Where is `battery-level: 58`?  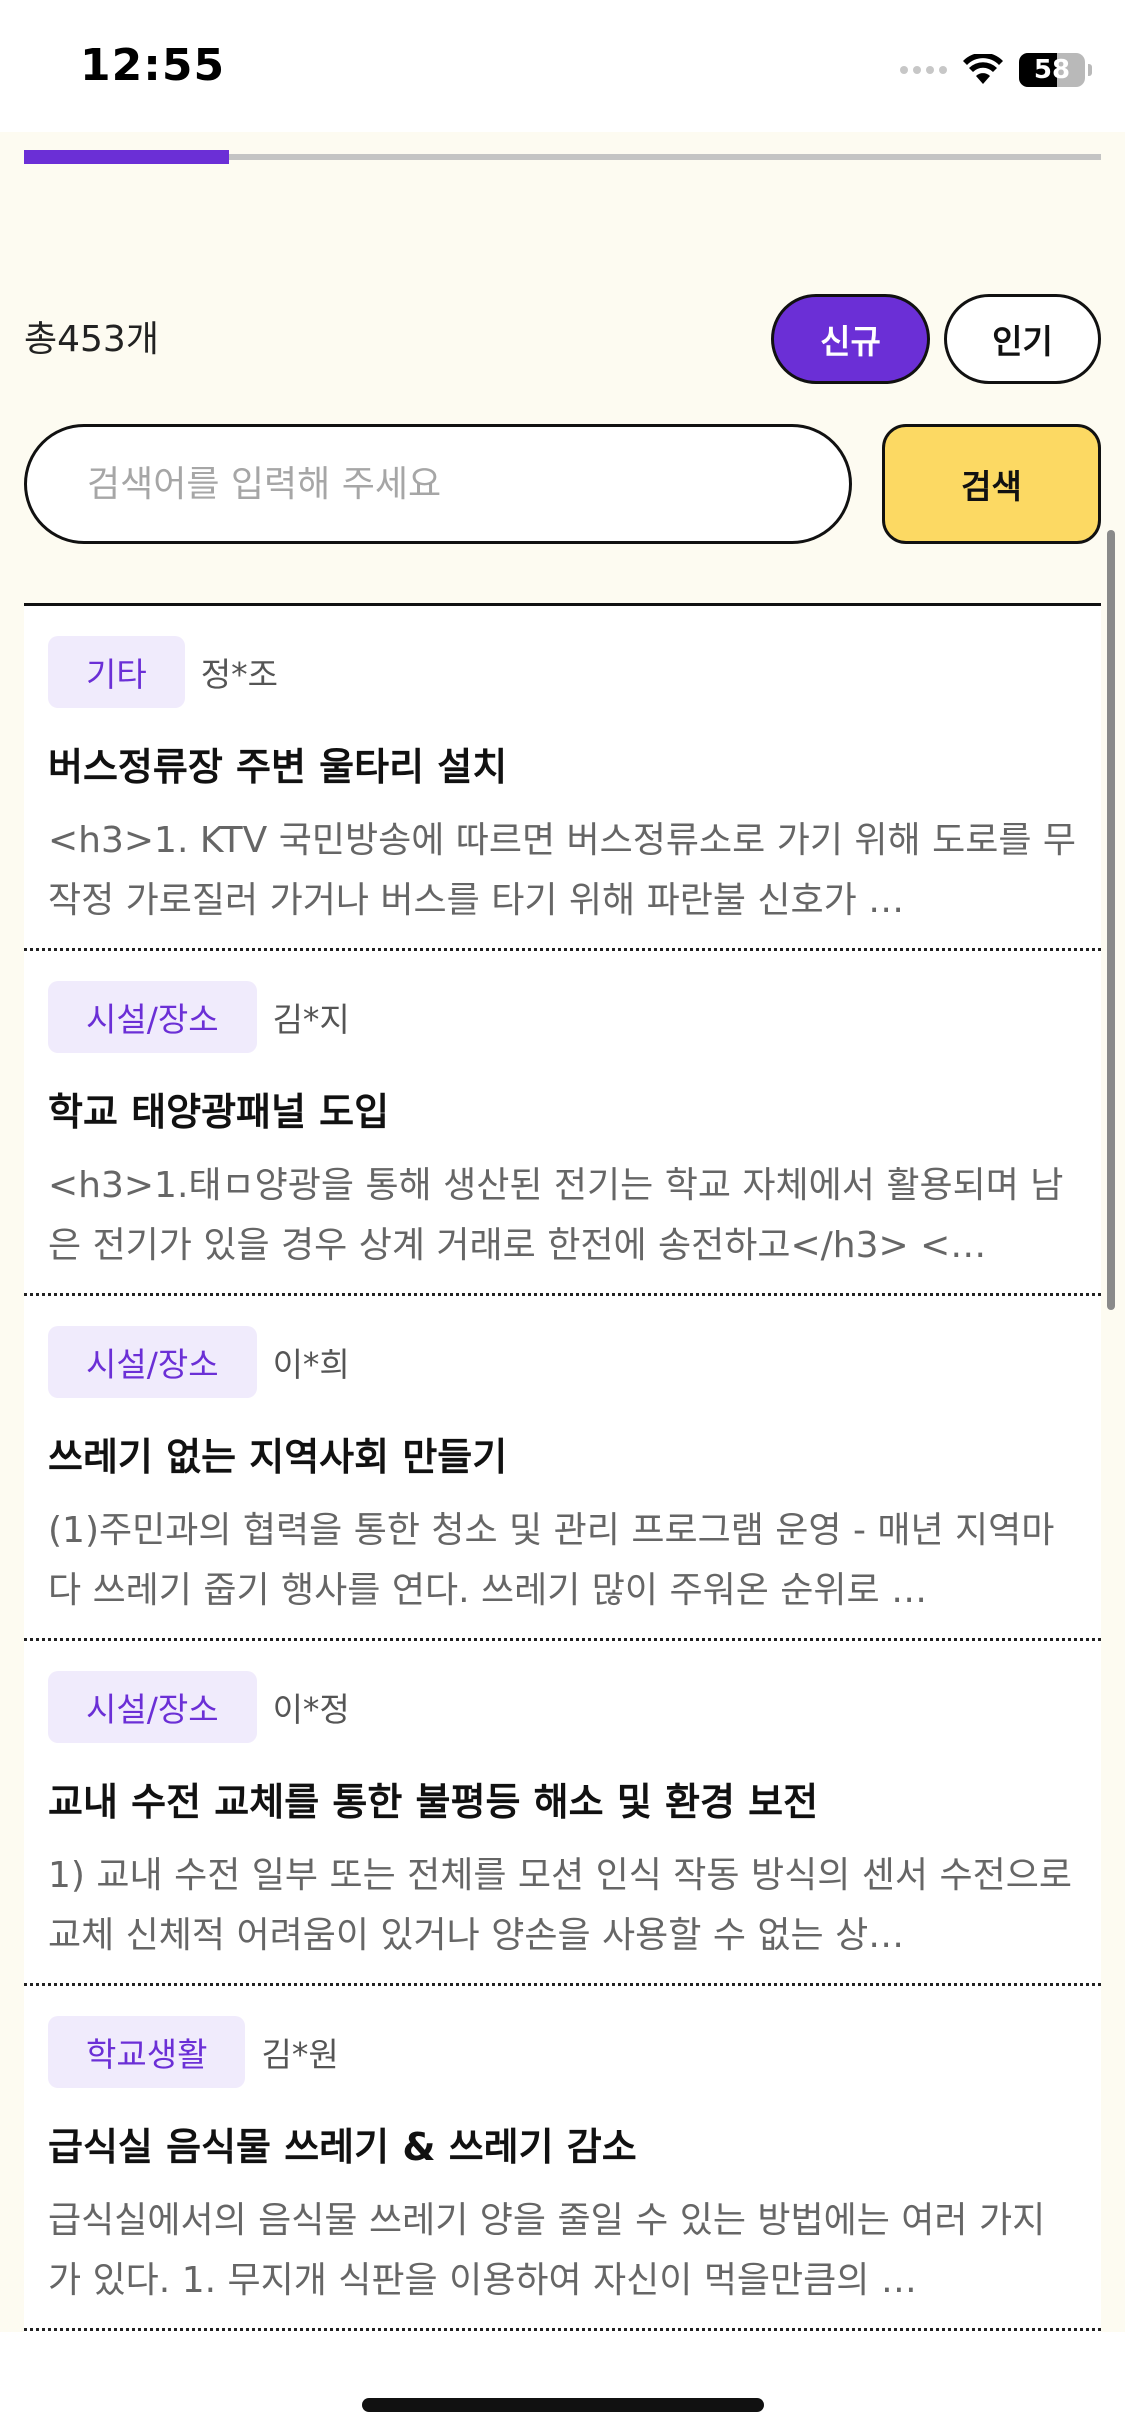
battery-level: 58 is located at coordinates (1052, 70).